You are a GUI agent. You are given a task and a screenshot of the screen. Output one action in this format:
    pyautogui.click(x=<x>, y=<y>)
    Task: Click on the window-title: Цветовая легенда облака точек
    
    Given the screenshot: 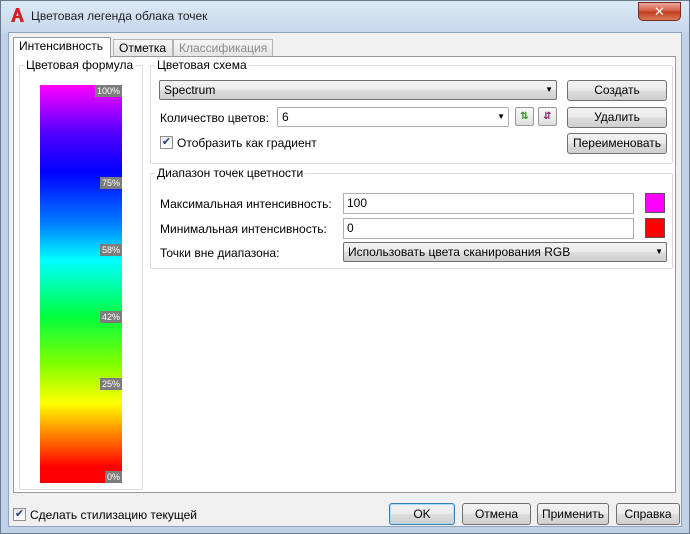 What is the action you would take?
    pyautogui.click(x=119, y=16)
    